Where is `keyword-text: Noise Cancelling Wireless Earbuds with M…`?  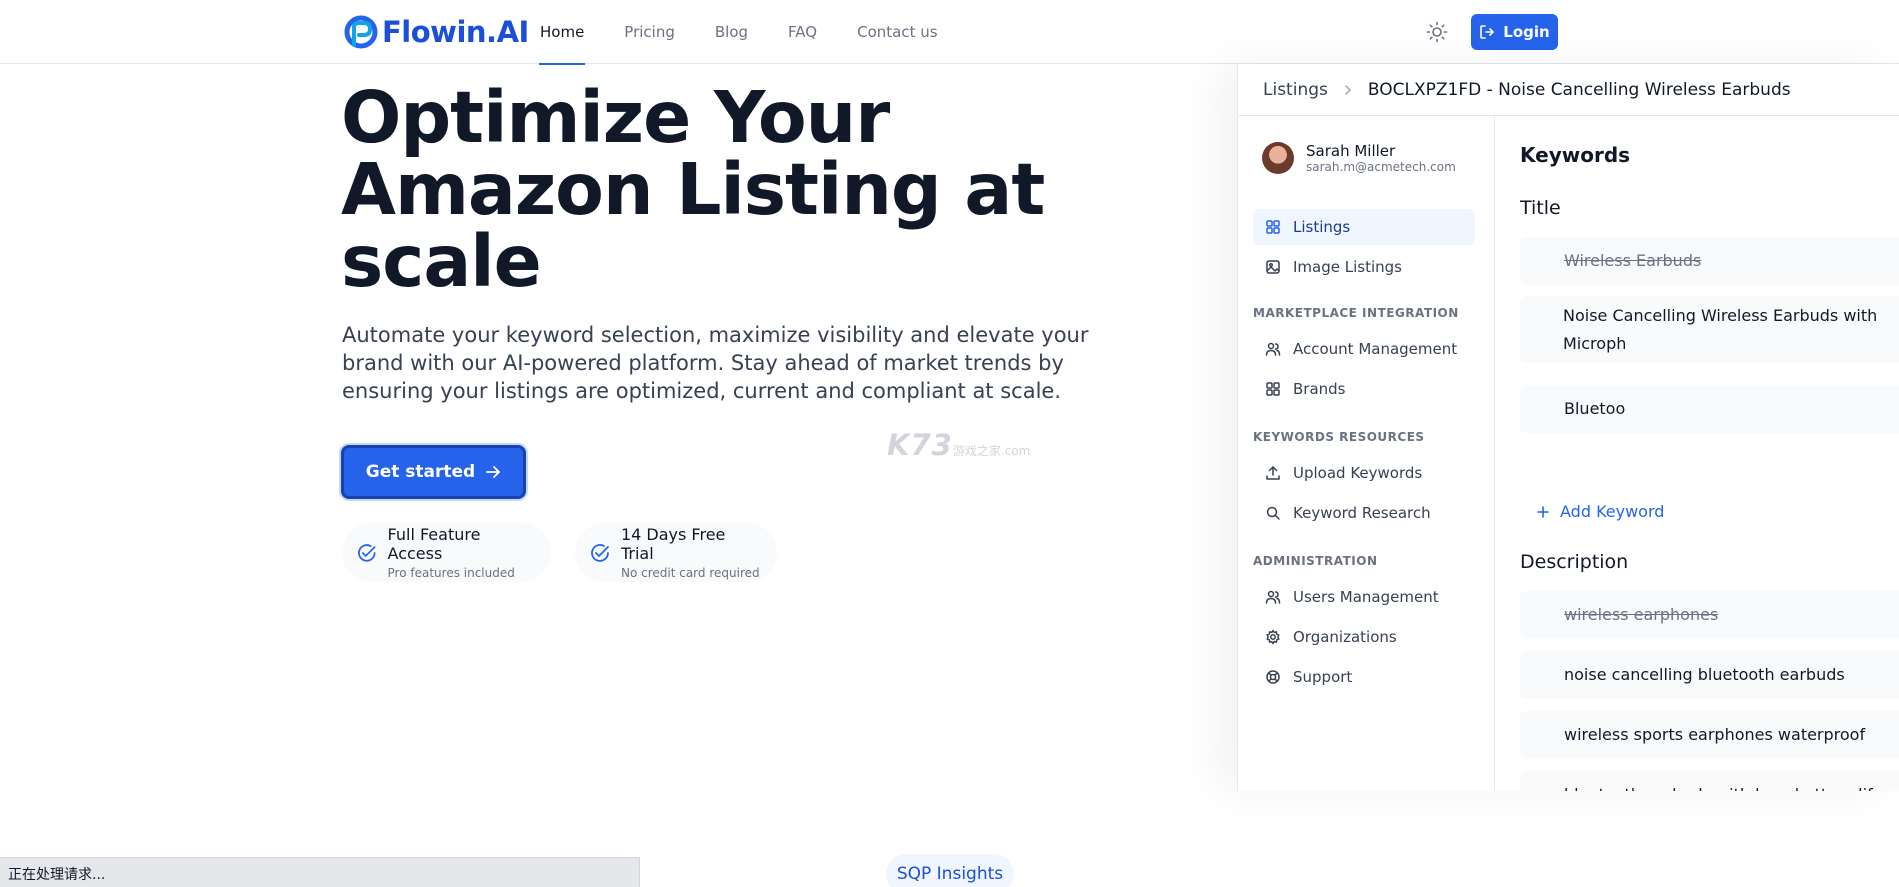 keyword-text: Noise Cancelling Wireless Earbuds with M… is located at coordinates (1720, 329).